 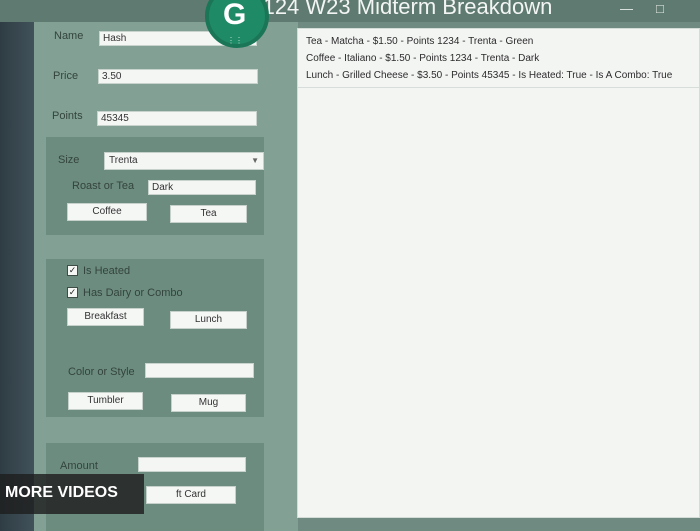 What do you see at coordinates (208, 403) in the screenshot?
I see `mug-button: Mug` at bounding box center [208, 403].